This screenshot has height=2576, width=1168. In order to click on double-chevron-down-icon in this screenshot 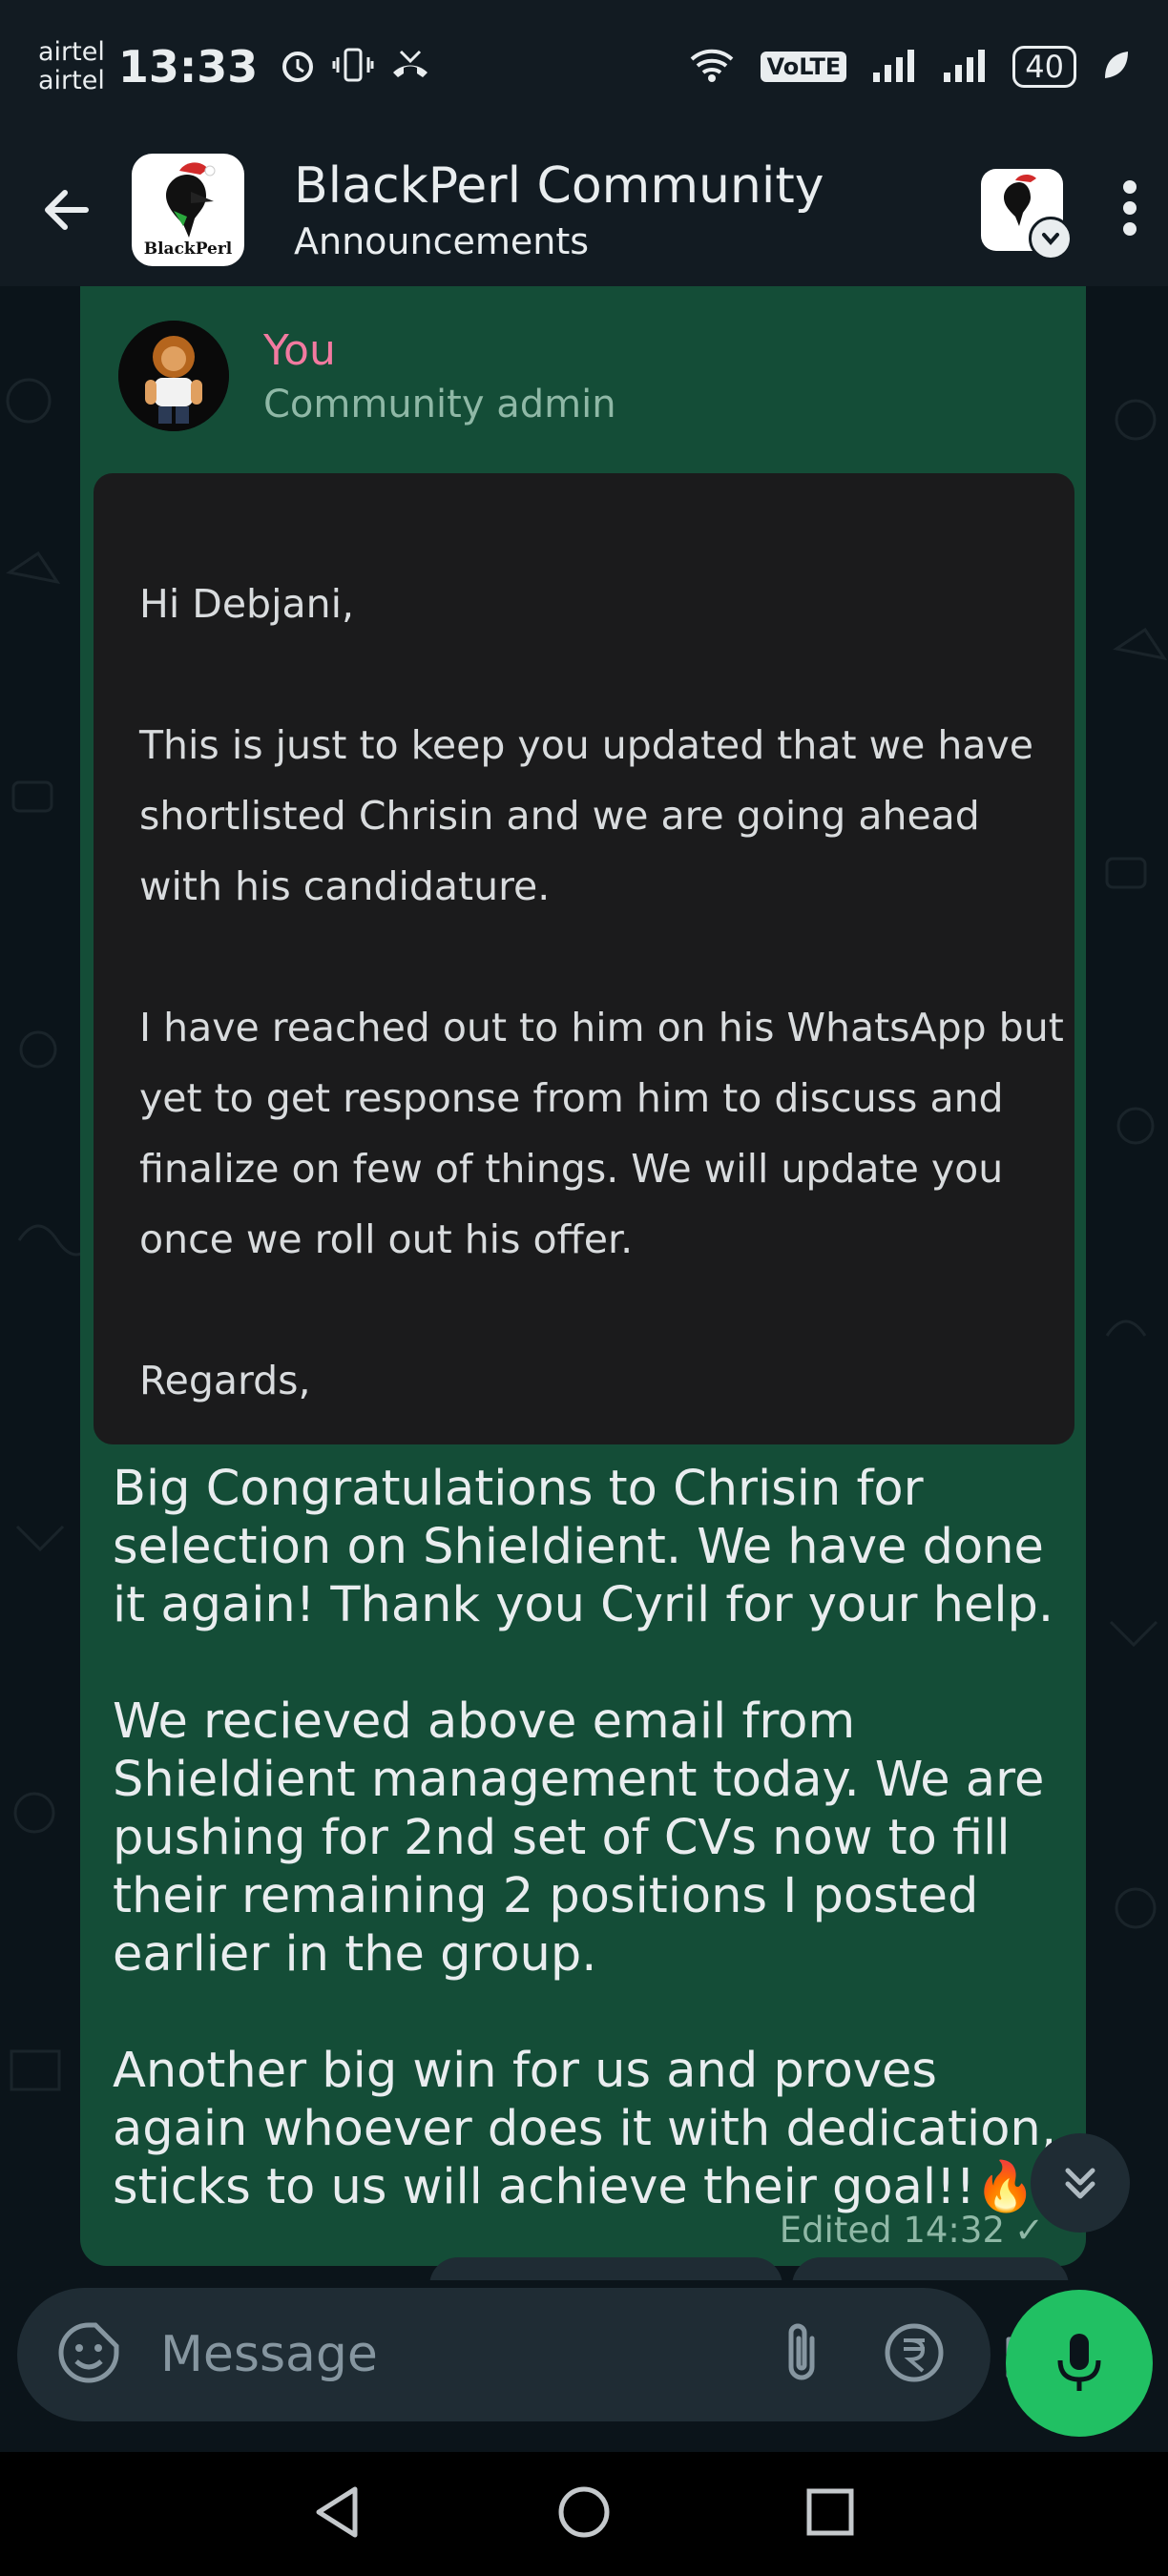, I will do `click(1080, 2183)`.